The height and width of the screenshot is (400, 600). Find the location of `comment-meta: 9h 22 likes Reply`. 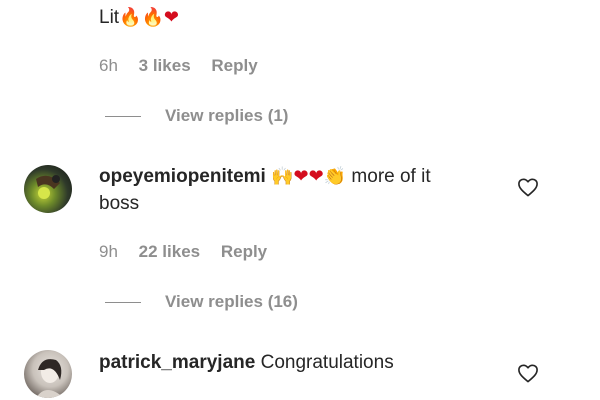

comment-meta: 9h 22 likes Reply is located at coordinates (191, 252).